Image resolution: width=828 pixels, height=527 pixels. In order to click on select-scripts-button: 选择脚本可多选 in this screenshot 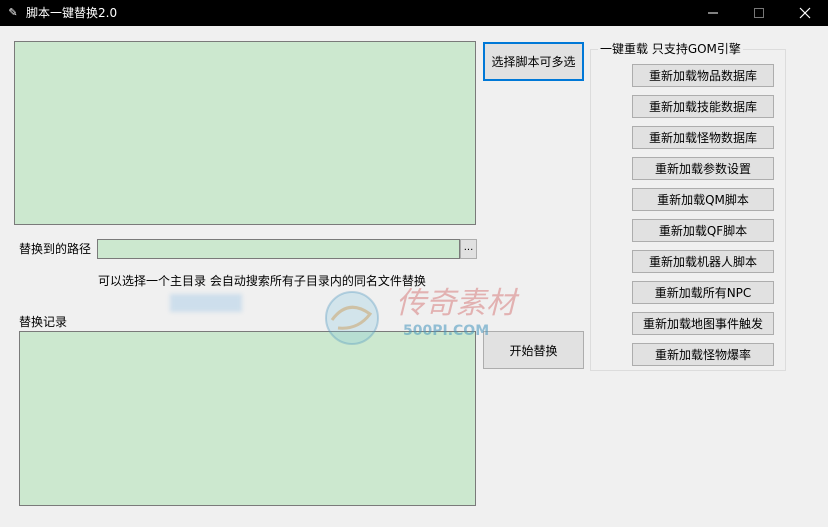, I will do `click(533, 61)`.